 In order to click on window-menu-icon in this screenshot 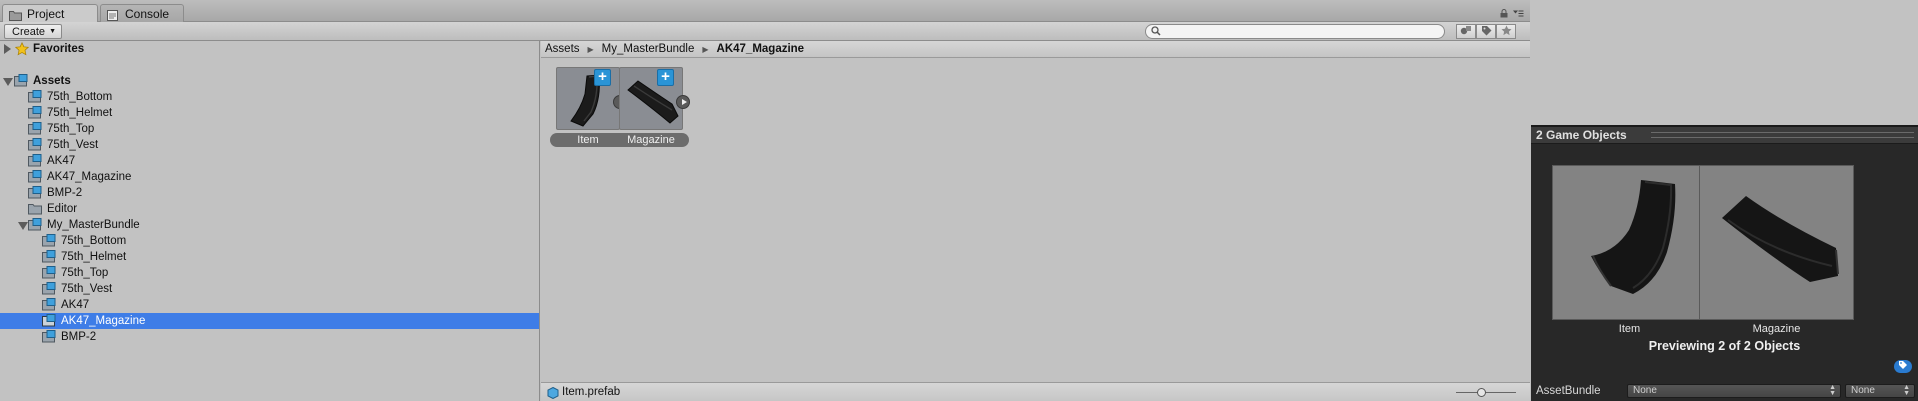, I will do `click(1518, 15)`.